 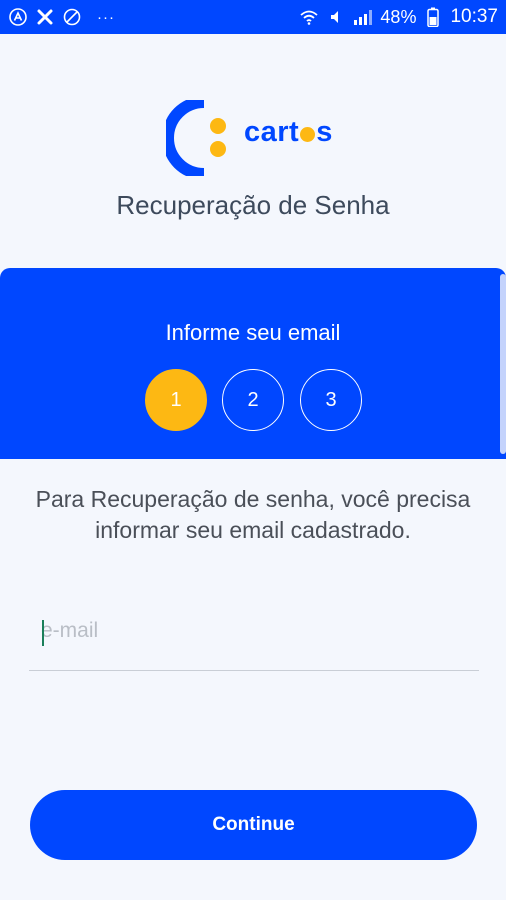 What do you see at coordinates (254, 631) in the screenshot?
I see `email-input` at bounding box center [254, 631].